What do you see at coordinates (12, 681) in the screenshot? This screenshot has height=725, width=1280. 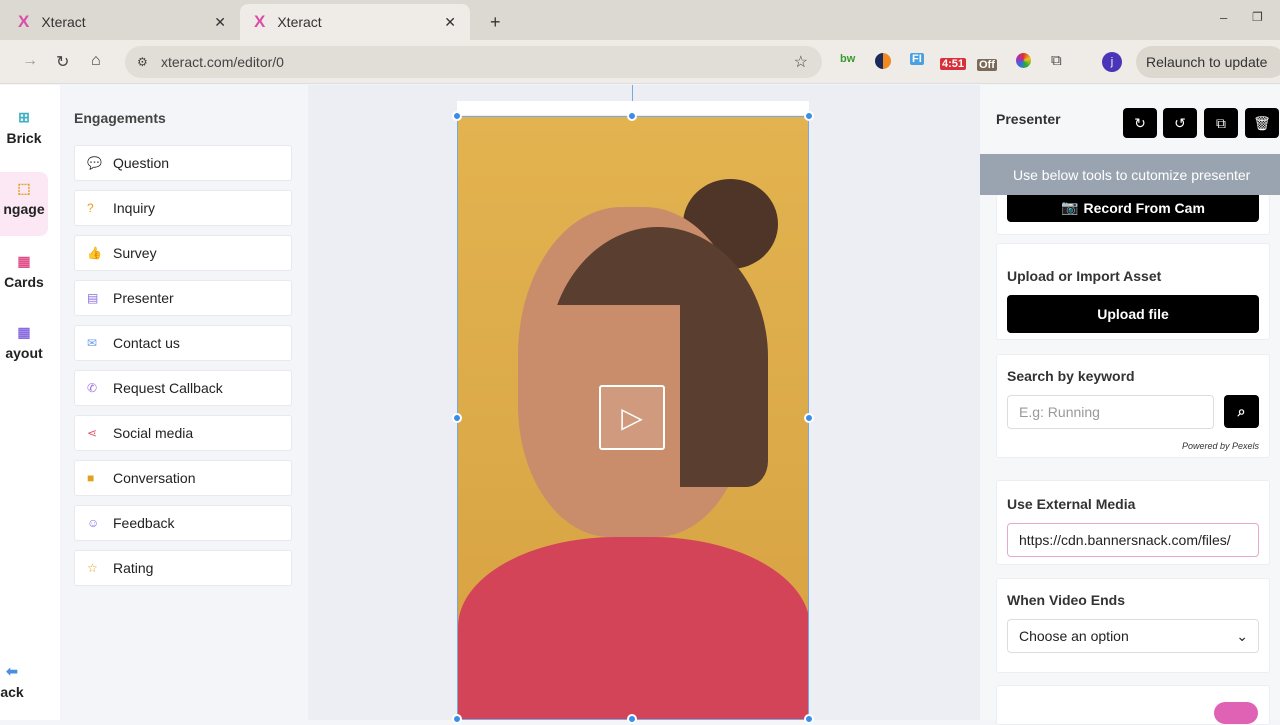 I see `rail-back: ⬅ ack` at bounding box center [12, 681].